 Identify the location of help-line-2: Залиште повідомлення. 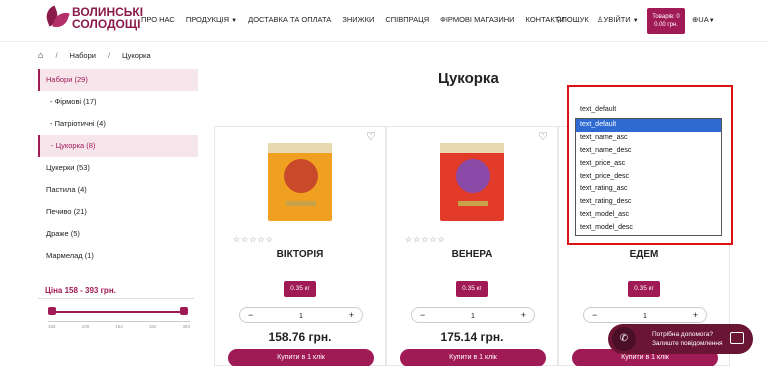
(687, 343).